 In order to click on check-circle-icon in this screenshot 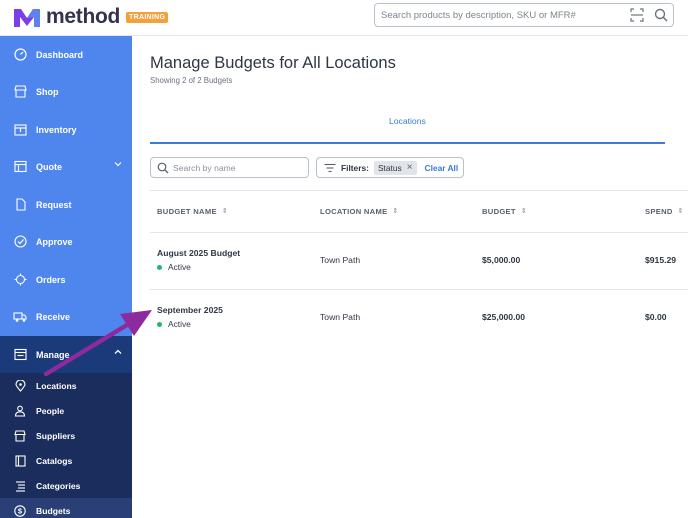, I will do `click(20, 242)`.